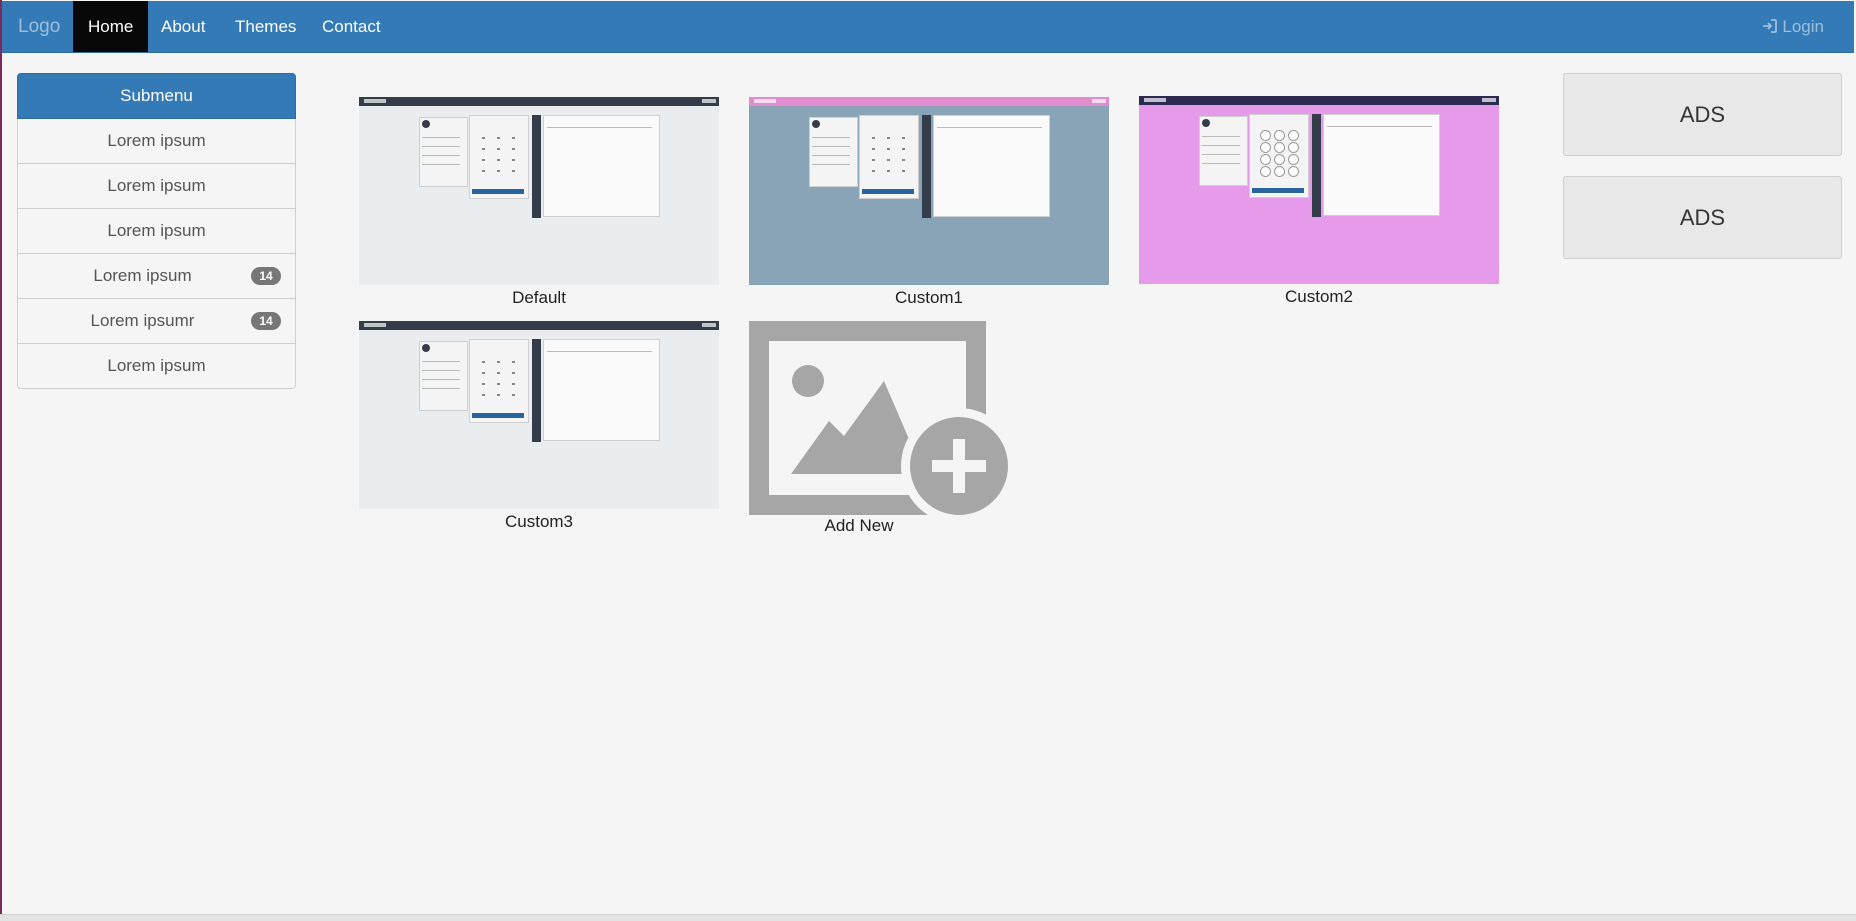 Image resolution: width=1856 pixels, height=921 pixels. I want to click on theme-card-default: Default, so click(539, 202).